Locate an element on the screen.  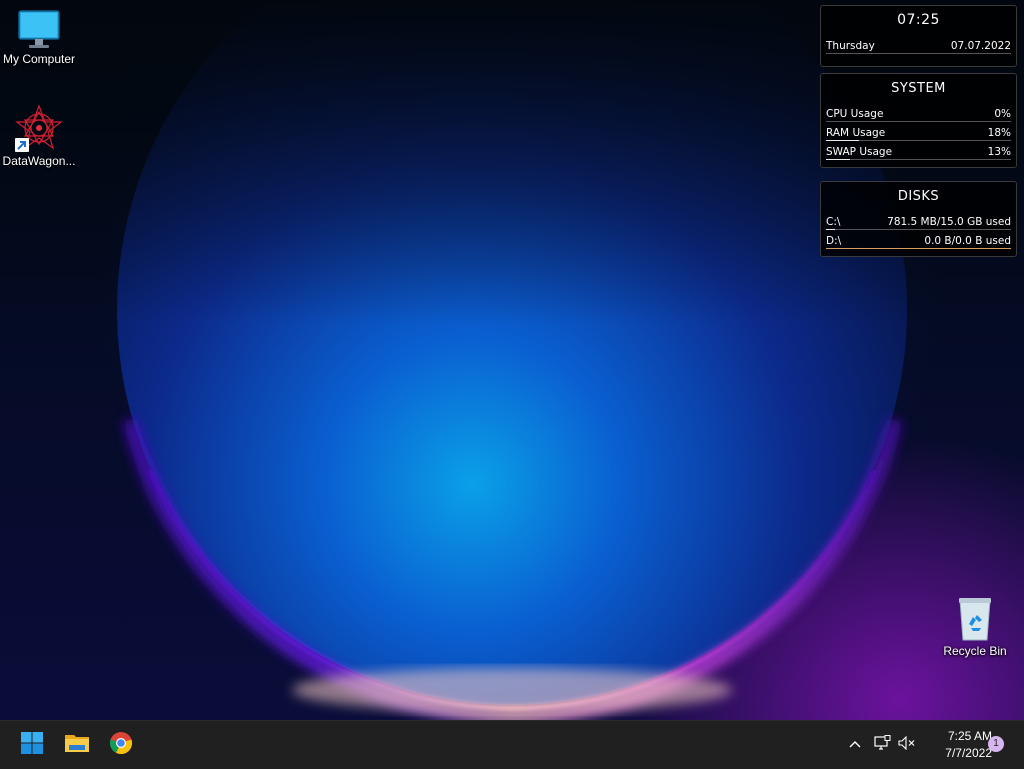
row-value: 0.0 B/0.0 B used is located at coordinates (967, 240).